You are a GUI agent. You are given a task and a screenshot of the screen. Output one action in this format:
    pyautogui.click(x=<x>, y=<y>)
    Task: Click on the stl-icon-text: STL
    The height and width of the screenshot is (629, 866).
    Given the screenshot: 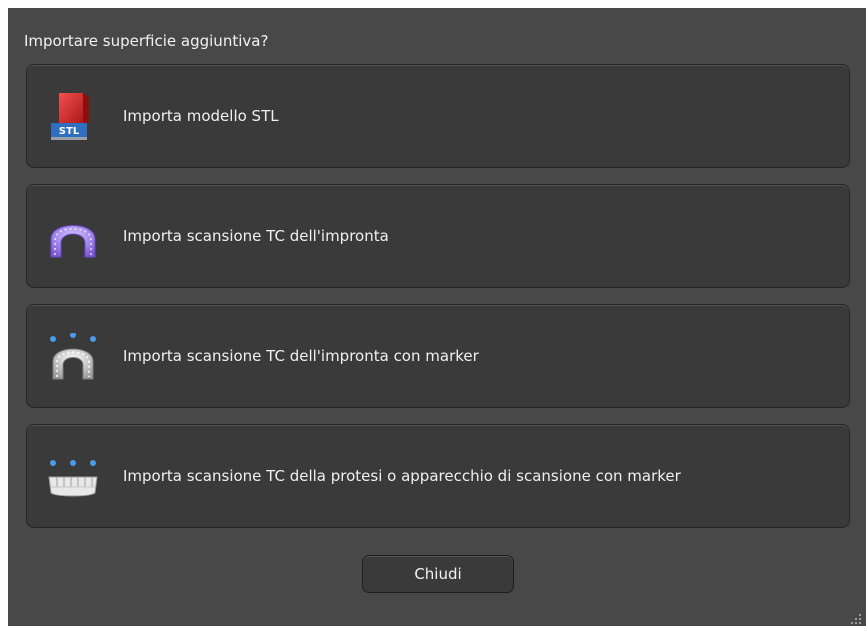 What is the action you would take?
    pyautogui.click(x=69, y=131)
    